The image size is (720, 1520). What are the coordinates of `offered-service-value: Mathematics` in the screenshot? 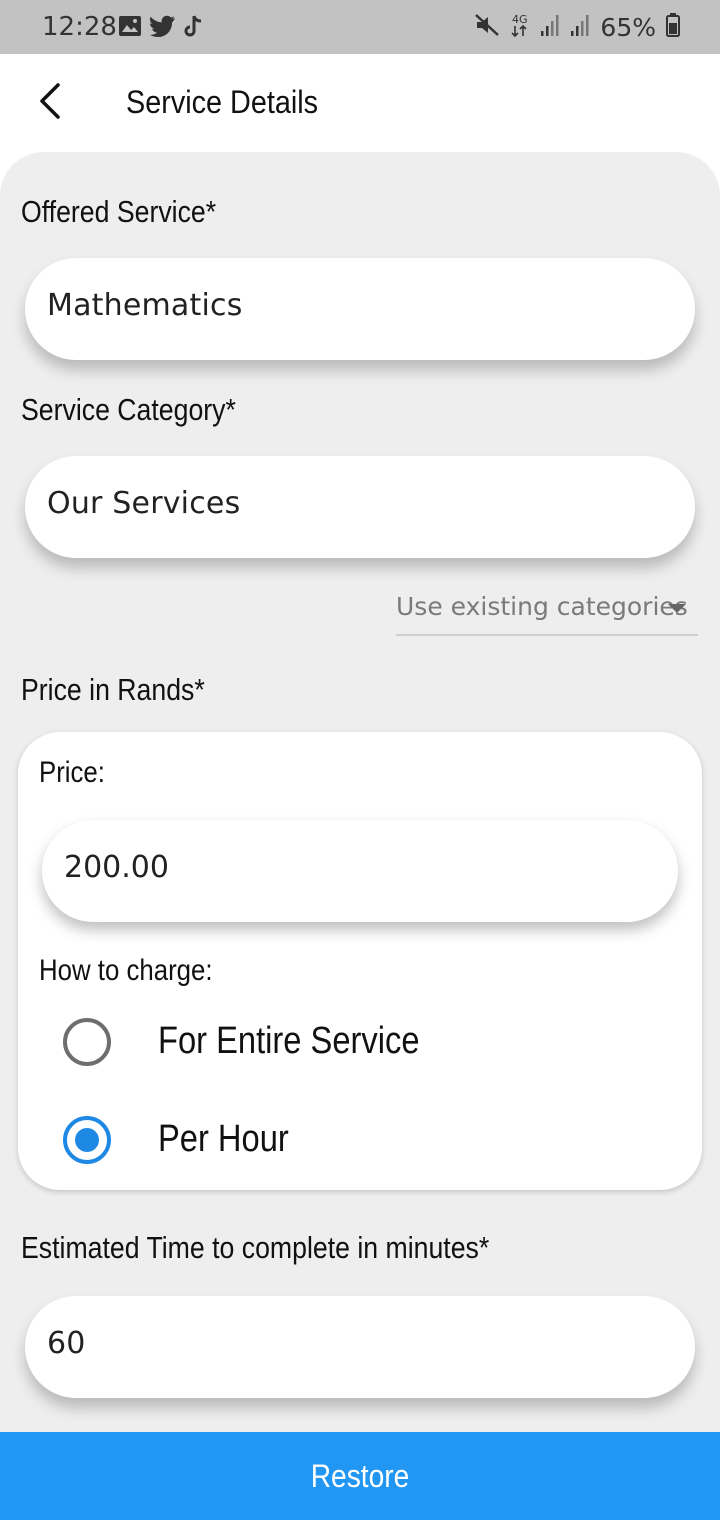 It's located at (145, 305).